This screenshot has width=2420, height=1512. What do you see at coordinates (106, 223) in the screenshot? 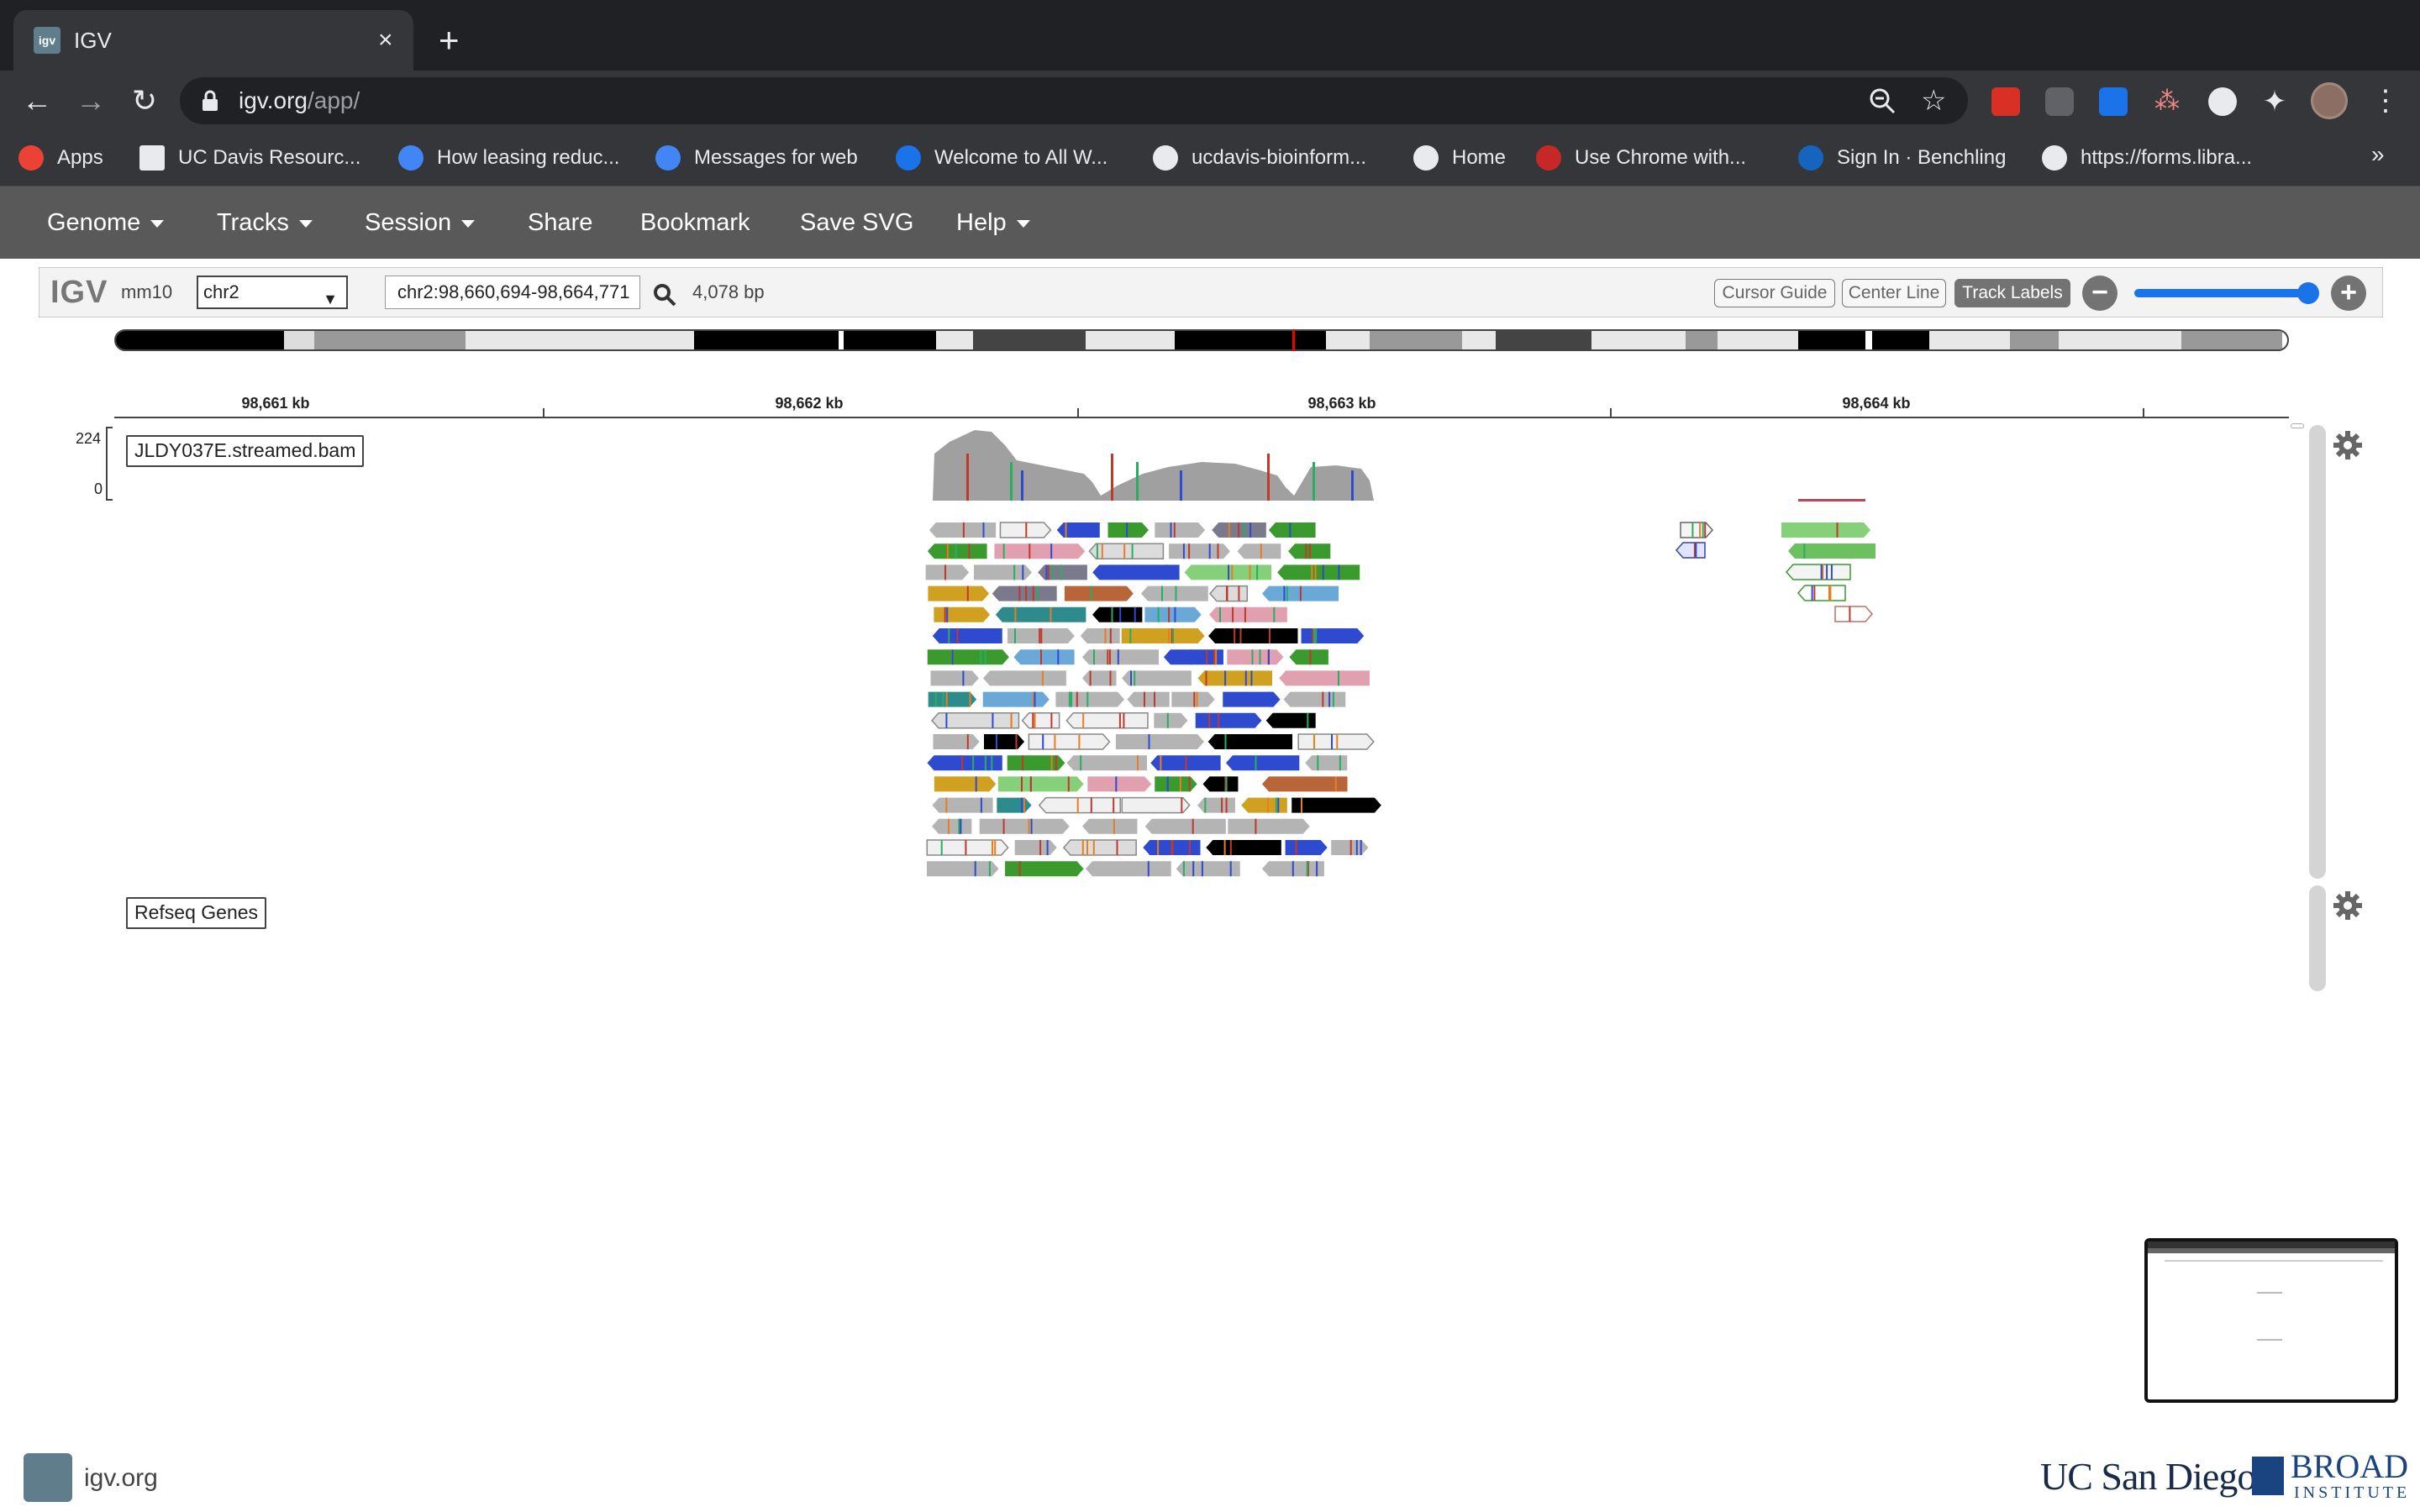
I see `genome-menu: Genome` at bounding box center [106, 223].